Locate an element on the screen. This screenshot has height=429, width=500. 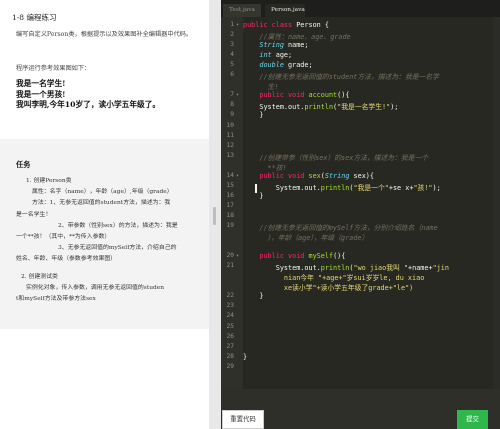
line-number: 26 is located at coordinates (230, 336).